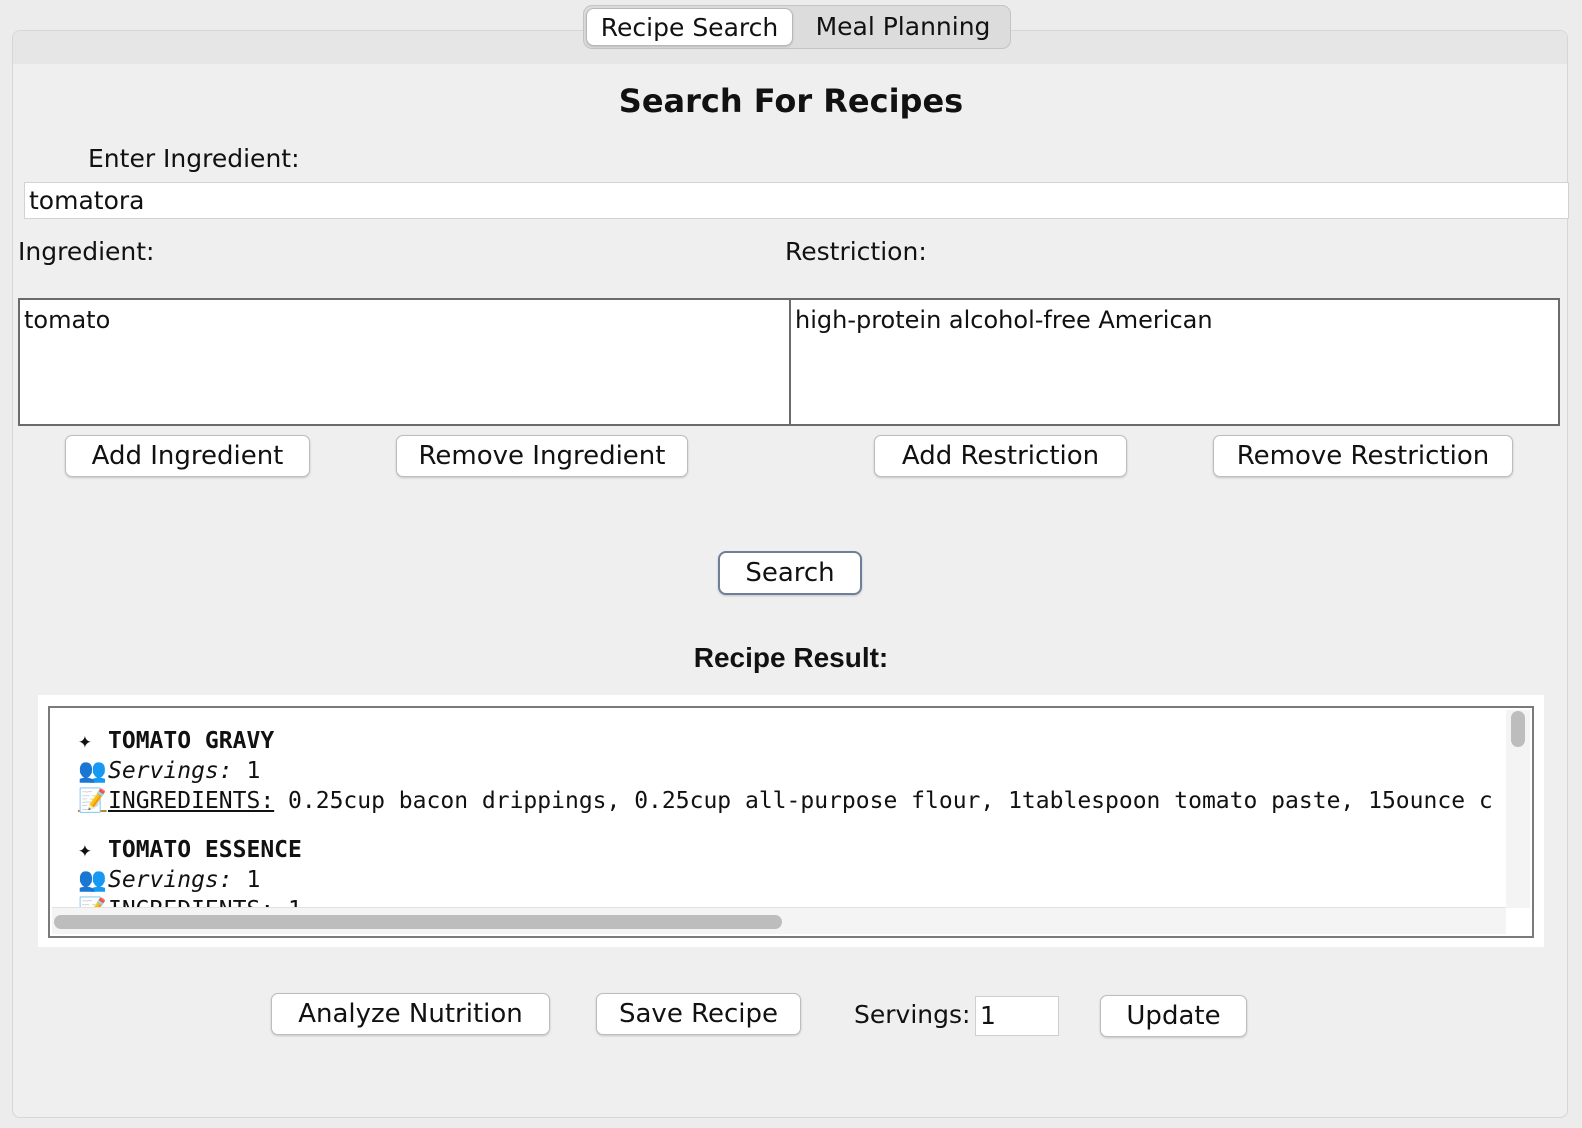 The height and width of the screenshot is (1128, 1582). Describe the element at coordinates (1176, 320) in the screenshot. I see `list-item: high-protein alcohol-free American` at that location.